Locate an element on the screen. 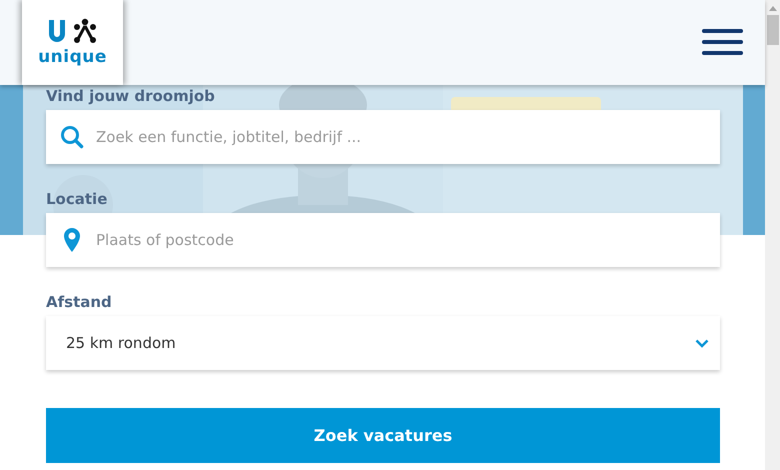 This screenshot has width=780, height=470. distance-dropdown: 25 km rondom is located at coordinates (383, 343).